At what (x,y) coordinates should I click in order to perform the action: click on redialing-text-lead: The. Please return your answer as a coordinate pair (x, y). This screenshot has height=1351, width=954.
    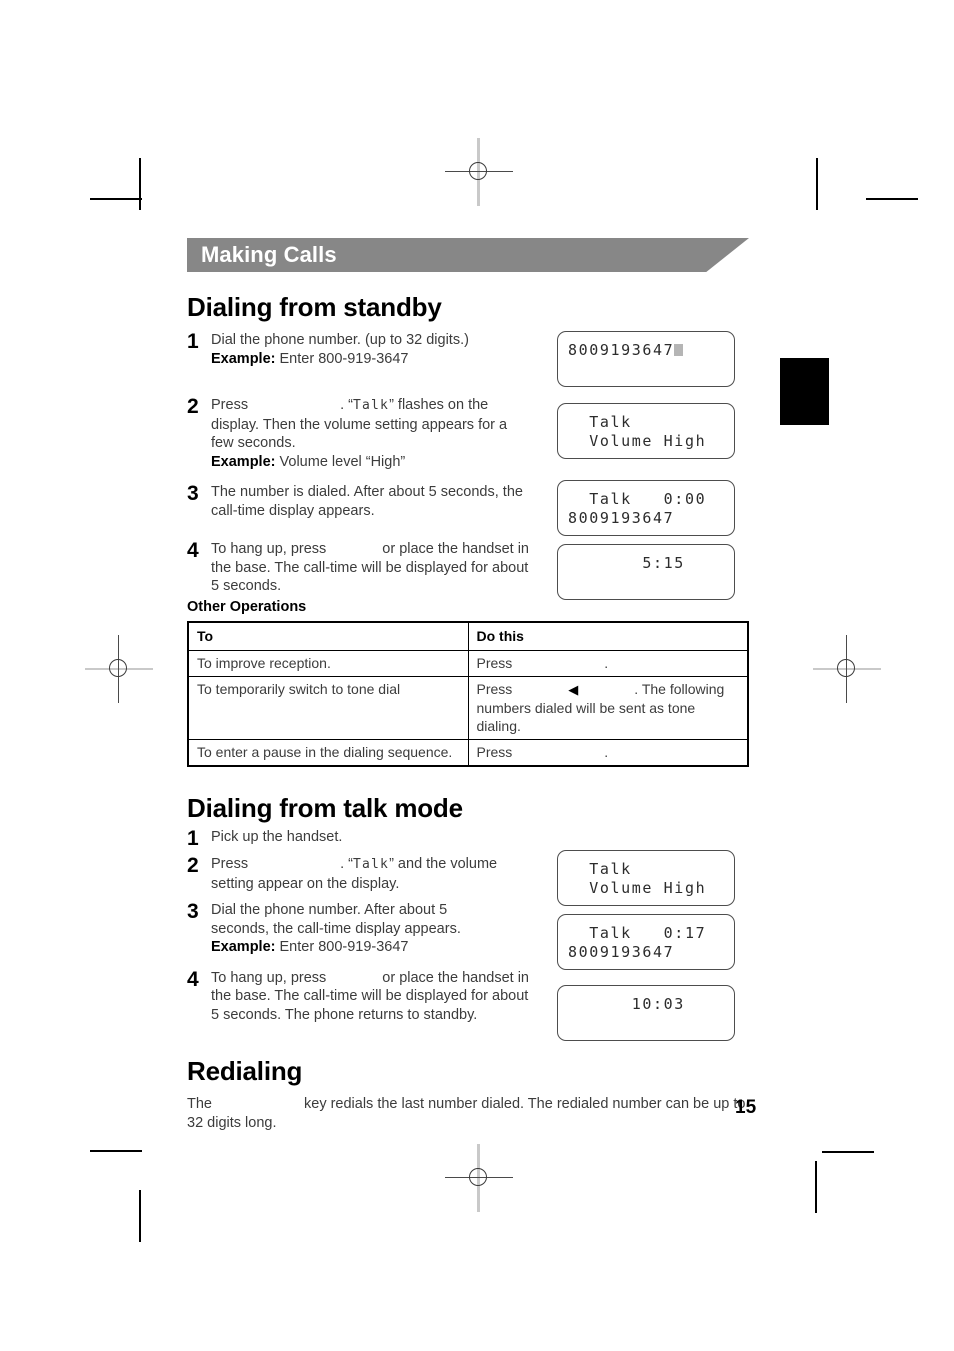
    Looking at the image, I should click on (199, 1104).